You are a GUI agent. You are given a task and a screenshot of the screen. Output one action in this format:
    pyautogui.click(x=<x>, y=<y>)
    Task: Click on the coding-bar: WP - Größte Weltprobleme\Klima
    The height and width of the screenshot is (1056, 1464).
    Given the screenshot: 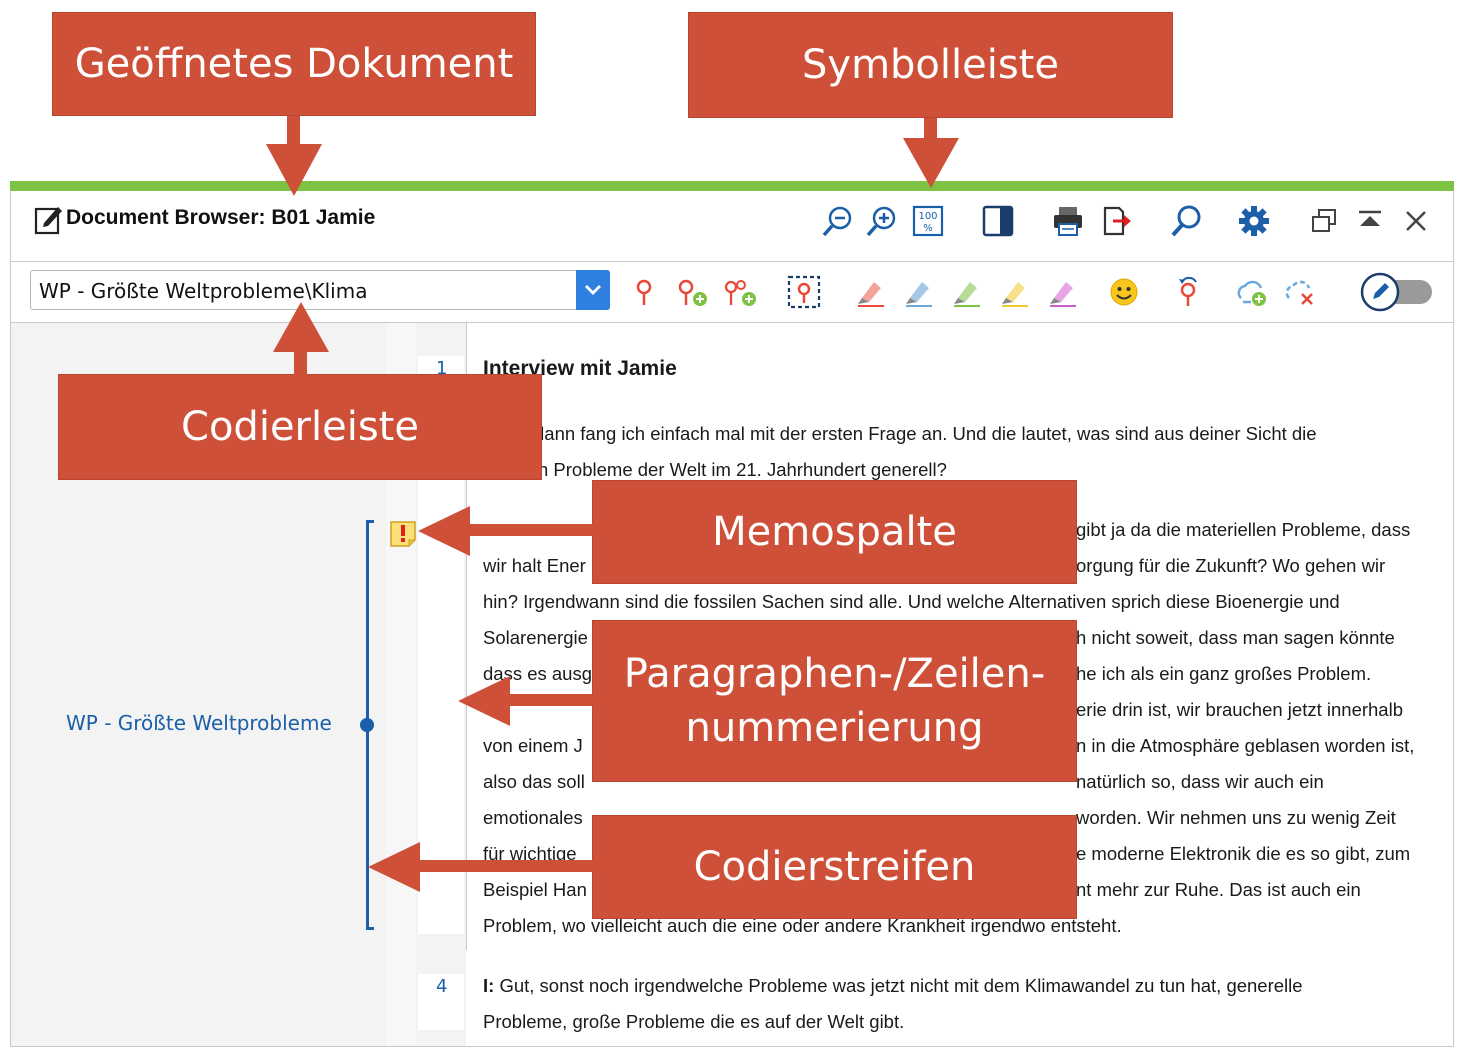 What is the action you would take?
    pyautogui.click(x=732, y=292)
    